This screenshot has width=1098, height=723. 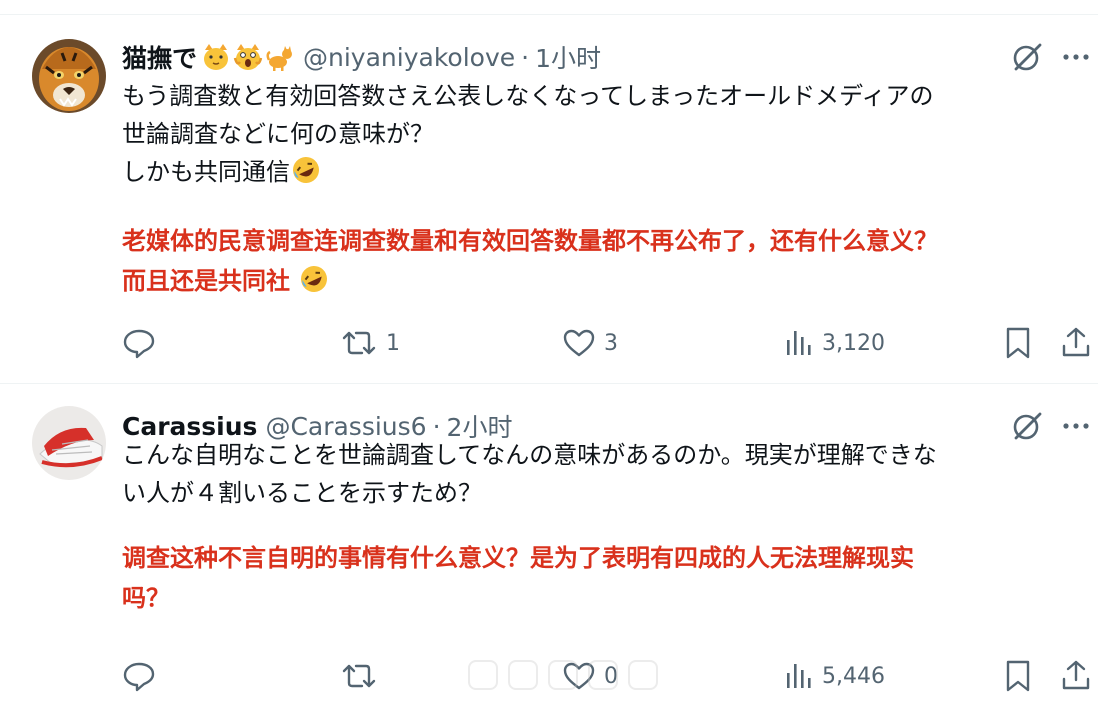 What do you see at coordinates (518, 558) in the screenshot?
I see `translation-line: 调查这种不言自明的事情有什么意义？是为了表明有四成的人无法理解现实` at bounding box center [518, 558].